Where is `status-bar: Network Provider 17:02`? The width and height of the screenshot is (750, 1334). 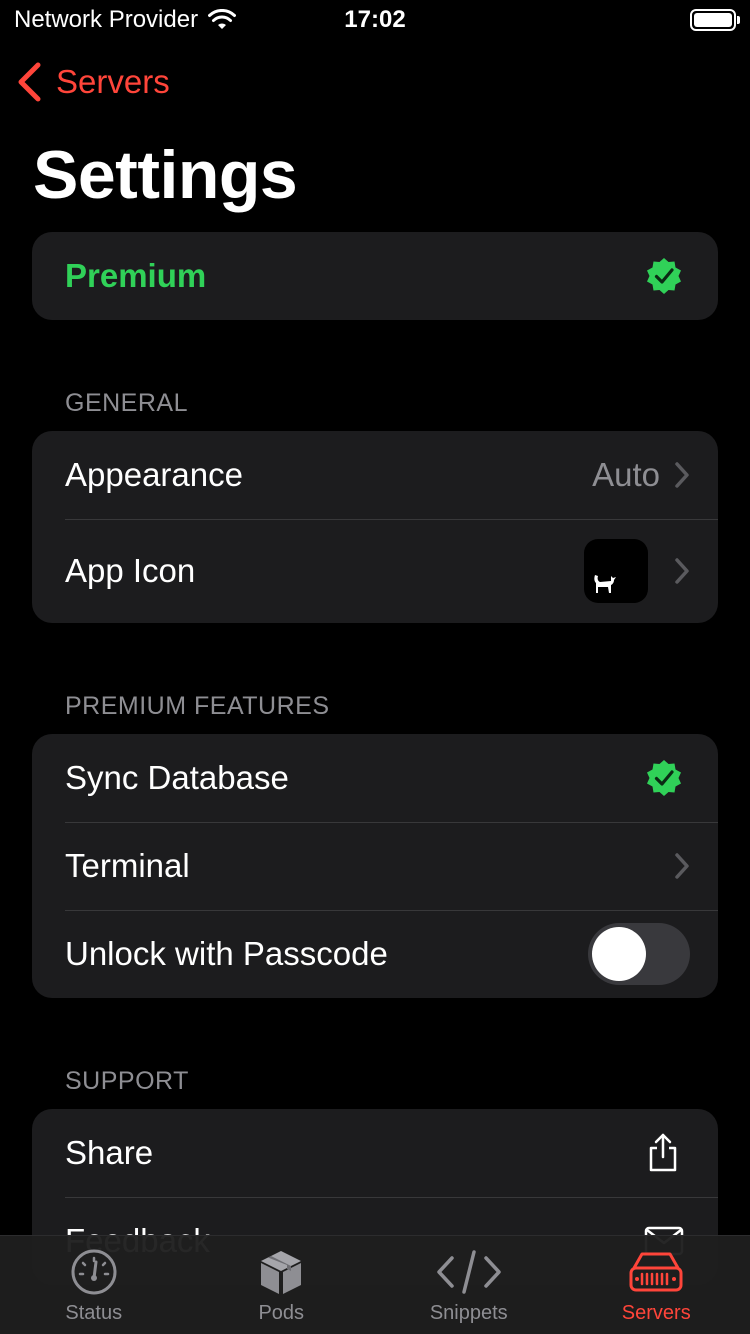
status-bar: Network Provider 17:02 is located at coordinates (375, 20).